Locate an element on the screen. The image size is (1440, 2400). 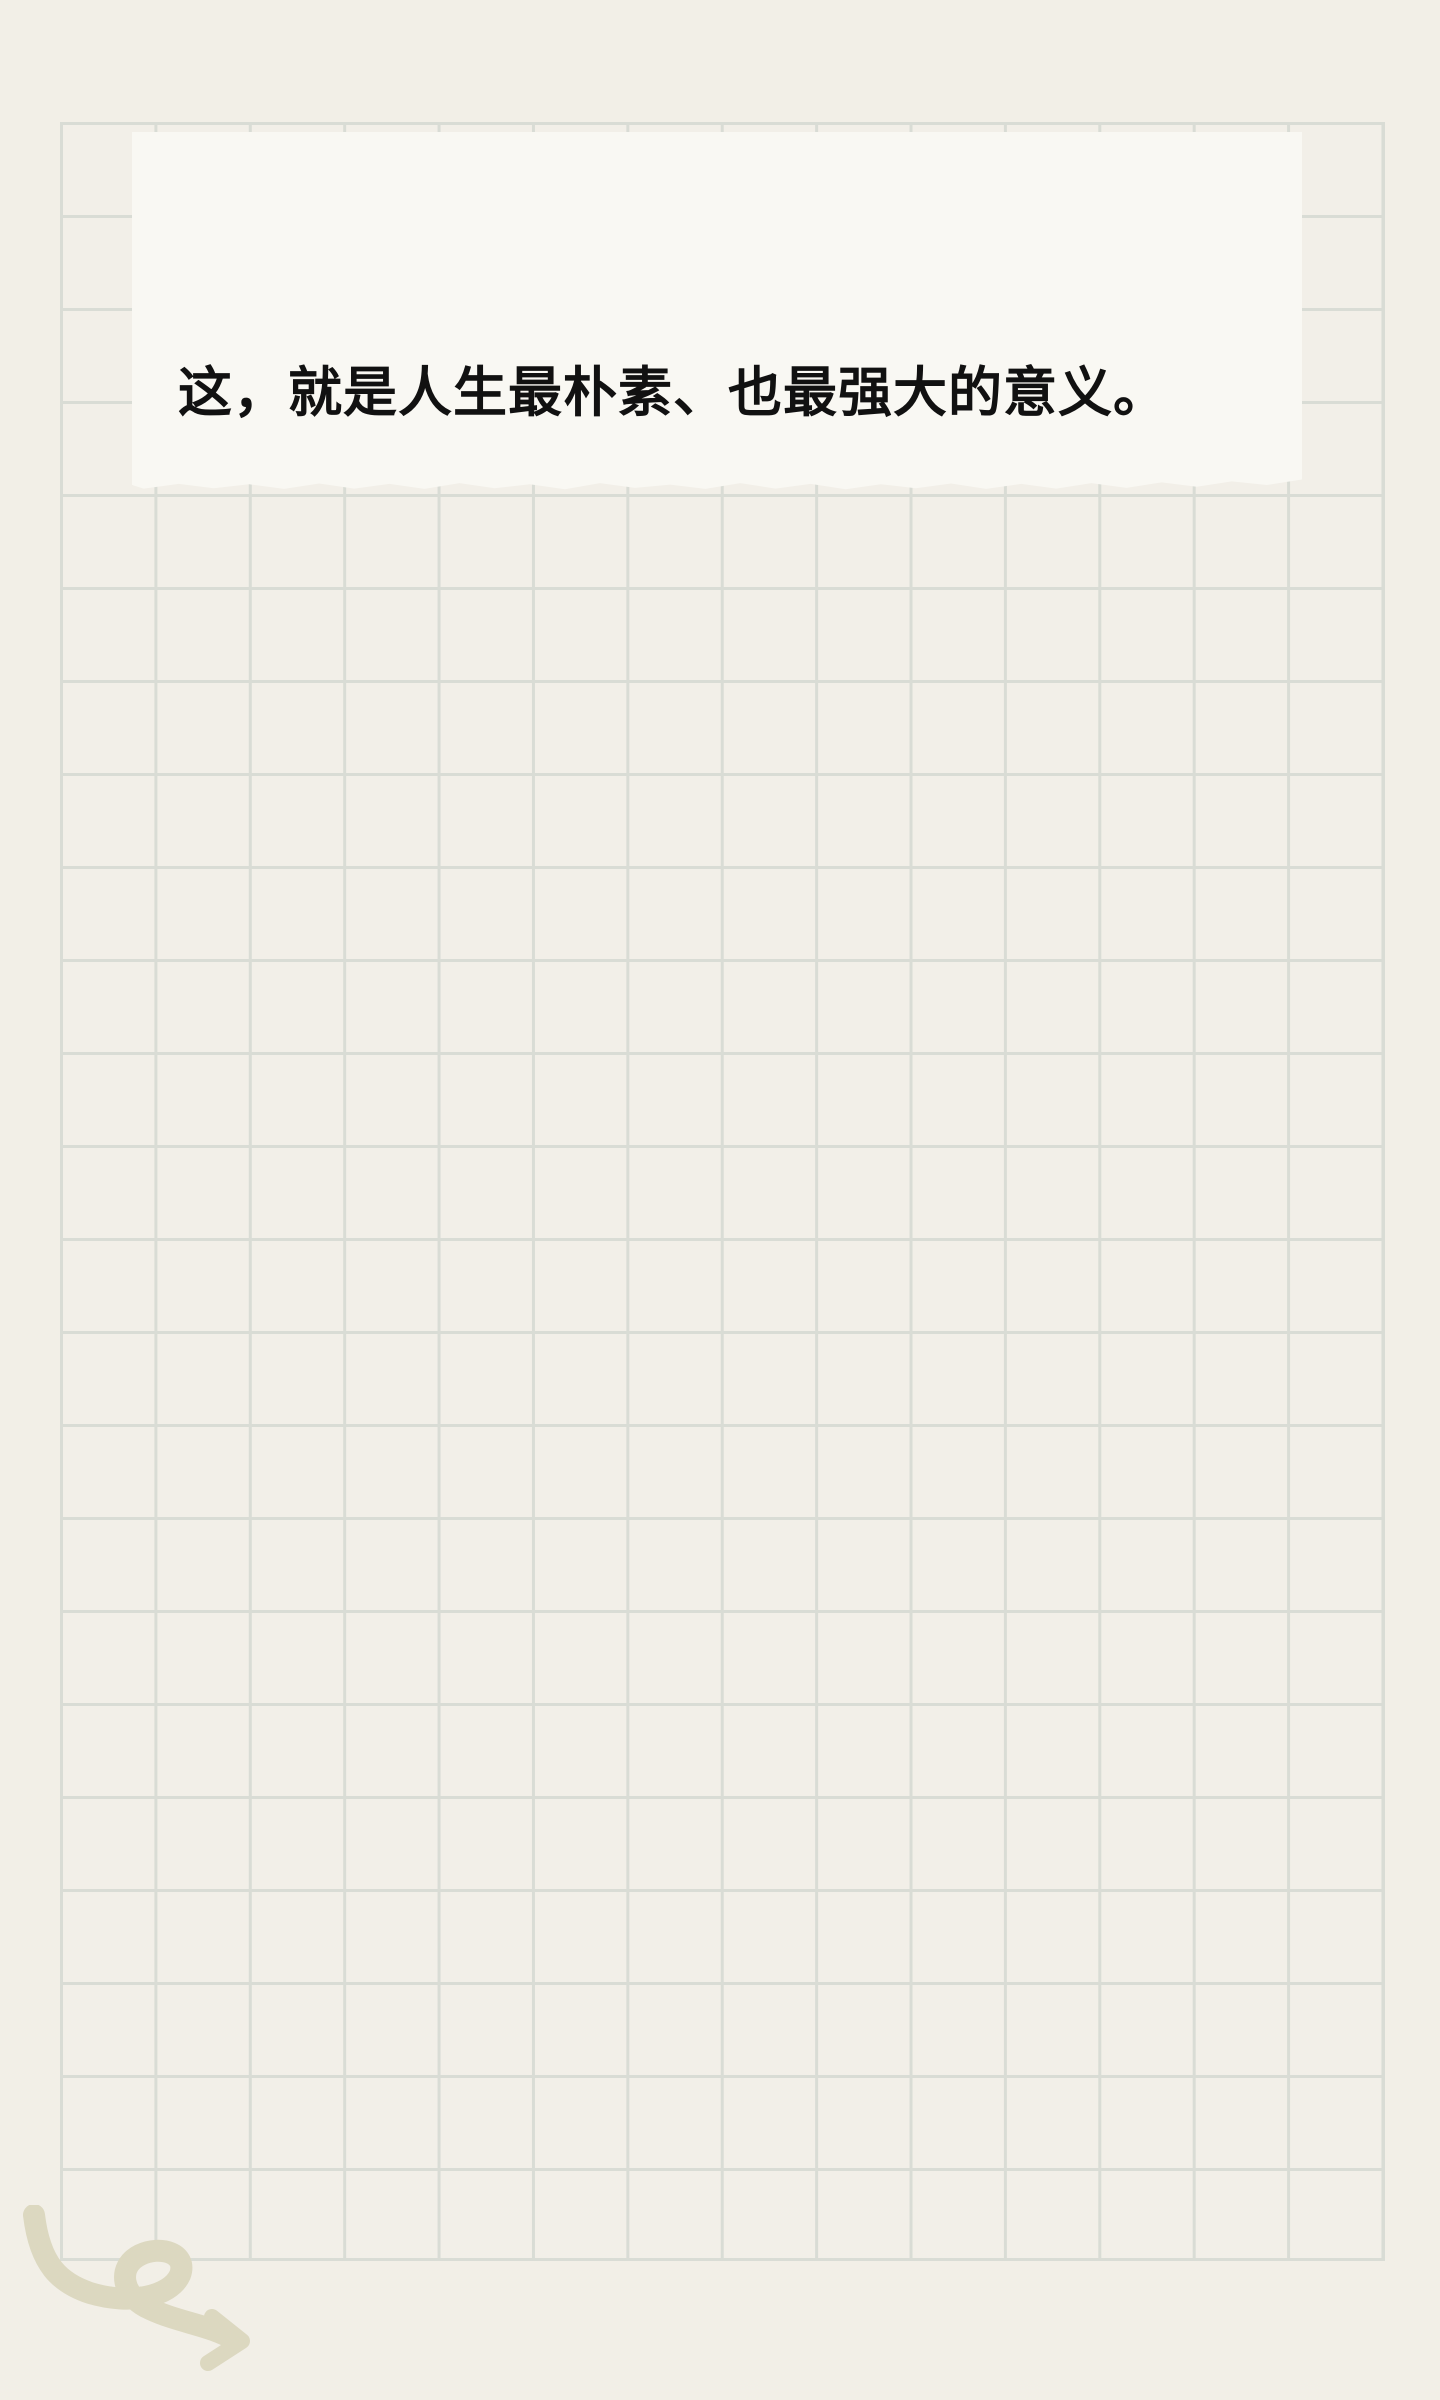
torn-paper-note is located at coordinates (717, 311).